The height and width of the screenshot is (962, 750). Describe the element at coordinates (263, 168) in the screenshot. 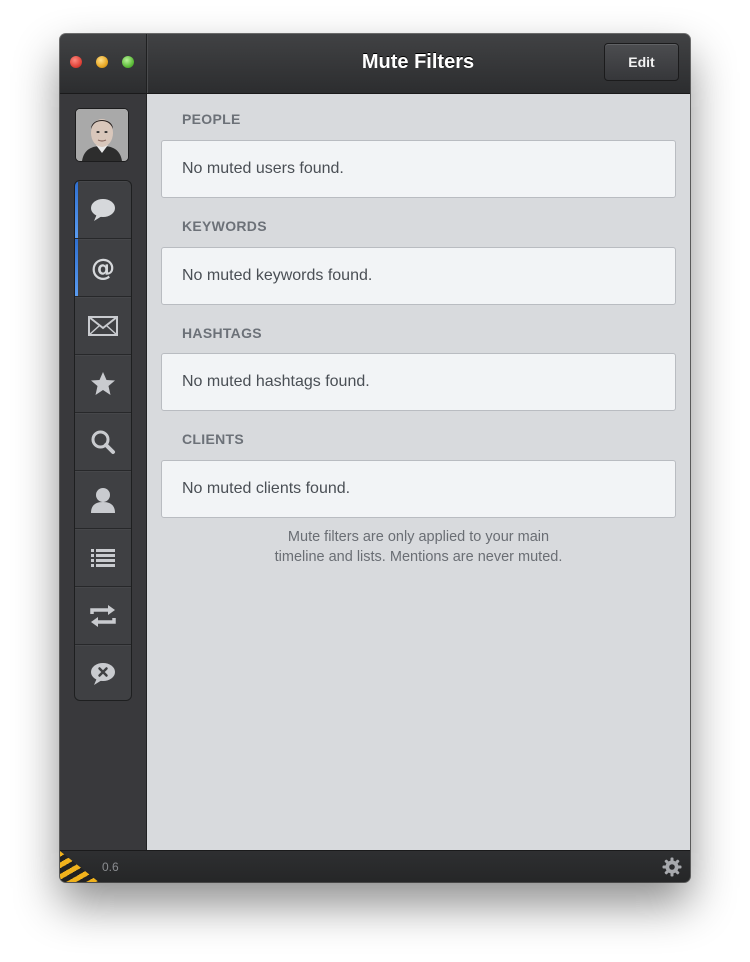

I see `people-empty-text: No muted users found.` at that location.